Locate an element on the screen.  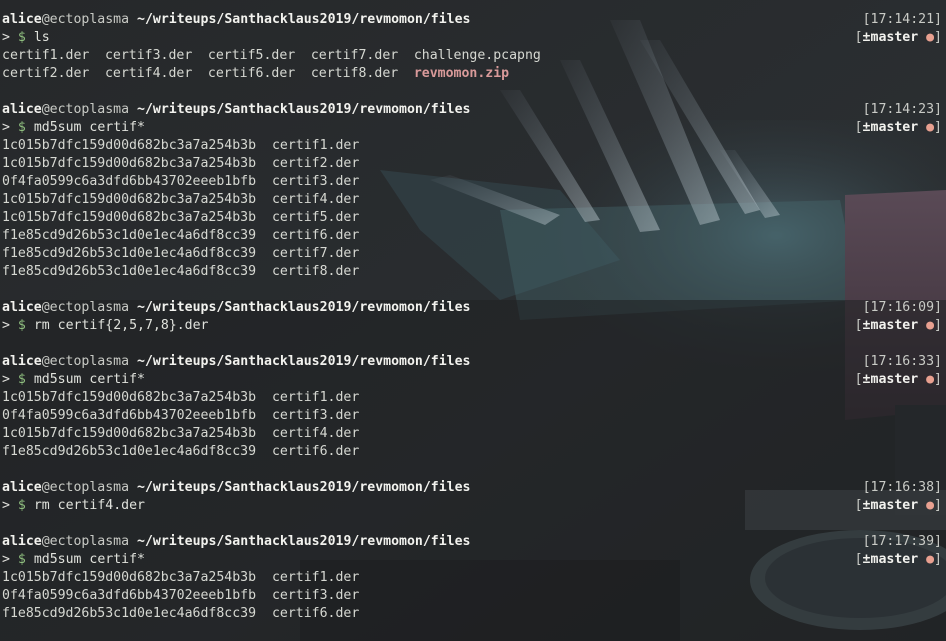
prompt-timestamp: [17:17:39] is located at coordinates (902, 541).